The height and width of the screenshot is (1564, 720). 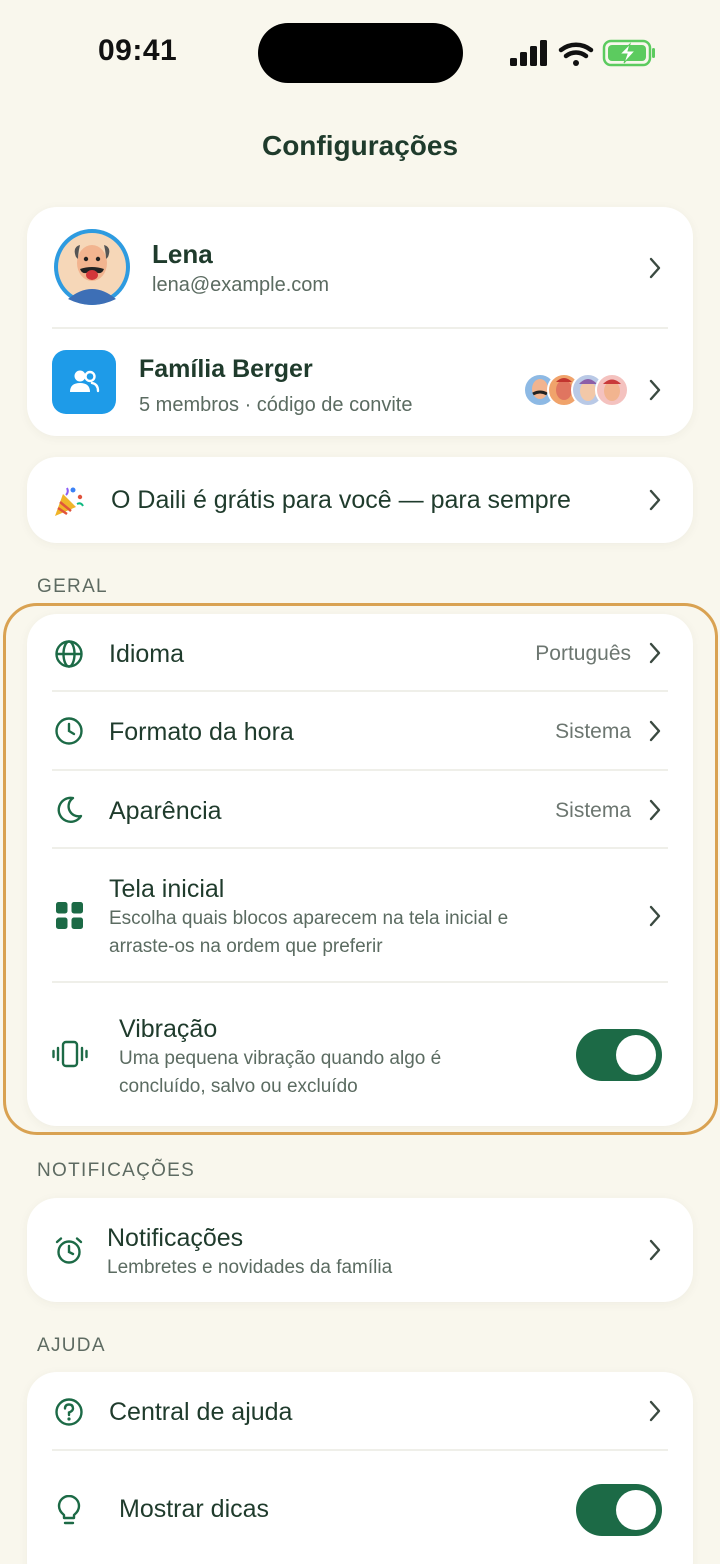 What do you see at coordinates (138, 50) in the screenshot?
I see `status-time: 09:41` at bounding box center [138, 50].